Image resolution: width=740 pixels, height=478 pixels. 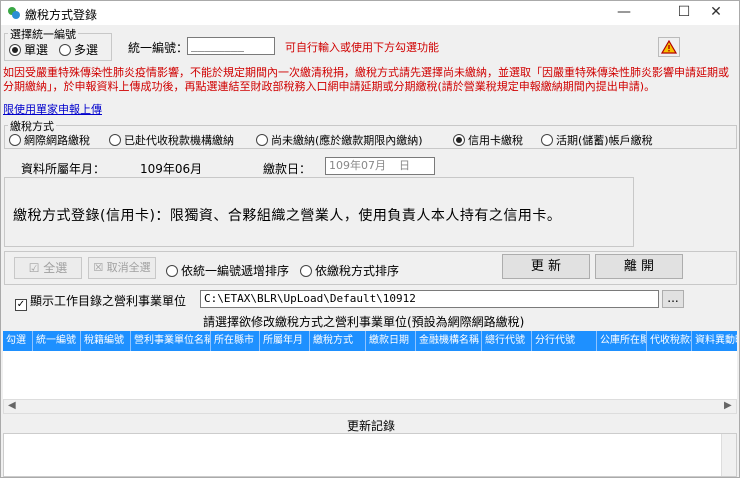 What do you see at coordinates (55, 268) in the screenshot?
I see `select-all-label: 全選` at bounding box center [55, 268].